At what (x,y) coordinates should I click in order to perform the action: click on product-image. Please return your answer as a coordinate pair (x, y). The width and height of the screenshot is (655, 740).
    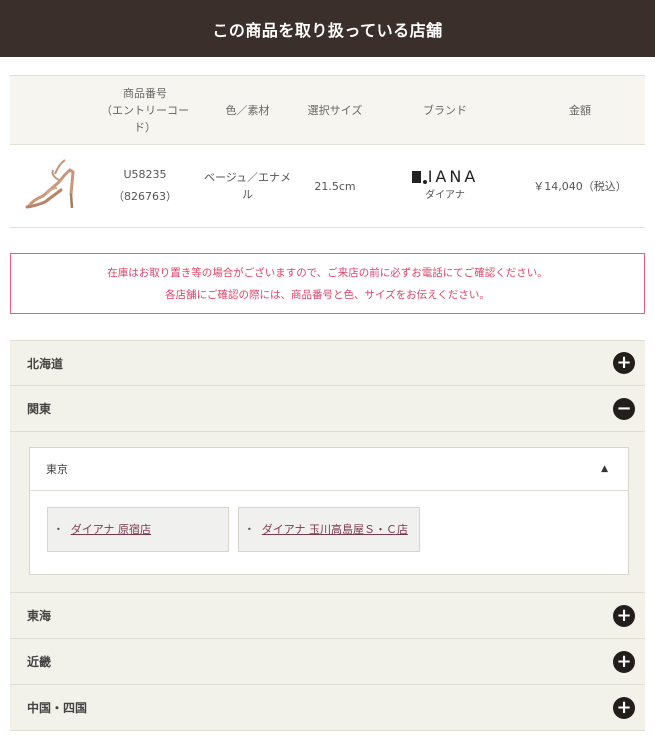
    Looking at the image, I should click on (50, 186).